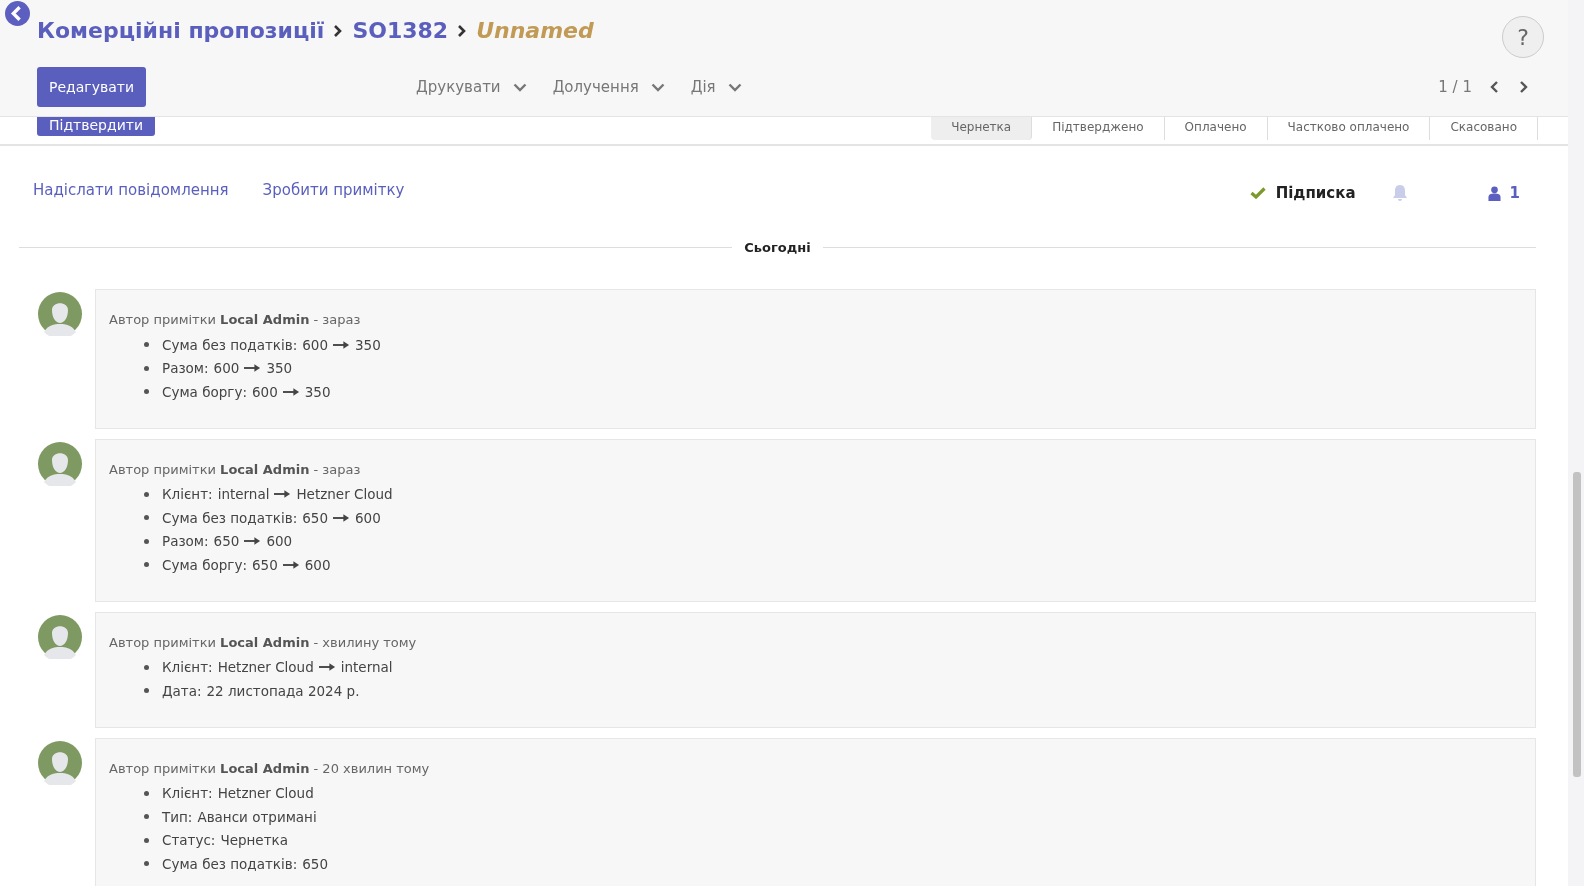  I want to click on dropdown-menu: Долучення, so click(608, 87).